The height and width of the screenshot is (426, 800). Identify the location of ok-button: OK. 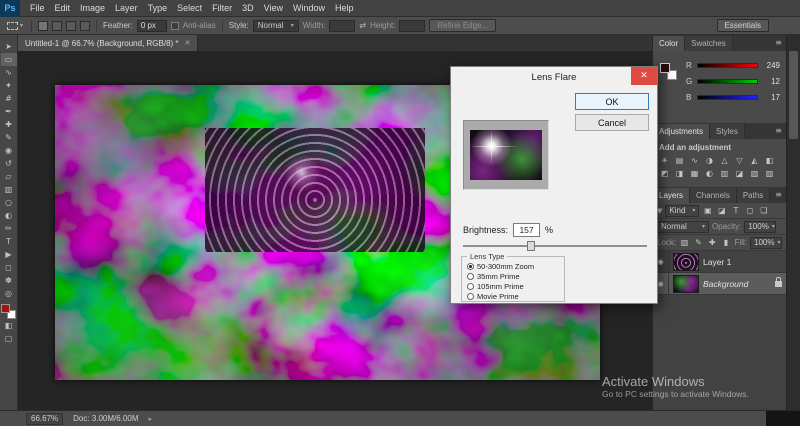
(612, 101).